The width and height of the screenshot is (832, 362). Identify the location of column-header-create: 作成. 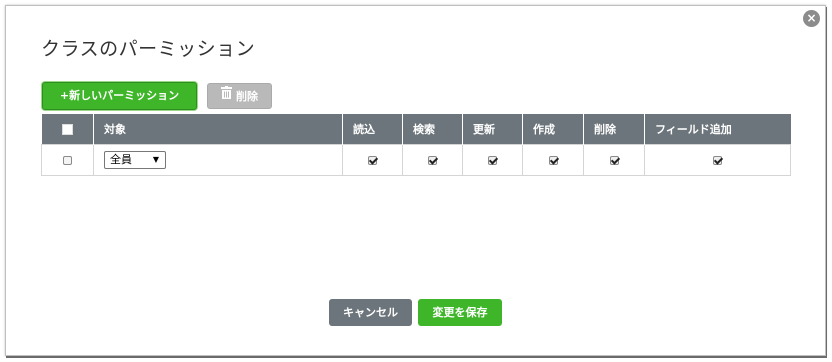
(553, 129).